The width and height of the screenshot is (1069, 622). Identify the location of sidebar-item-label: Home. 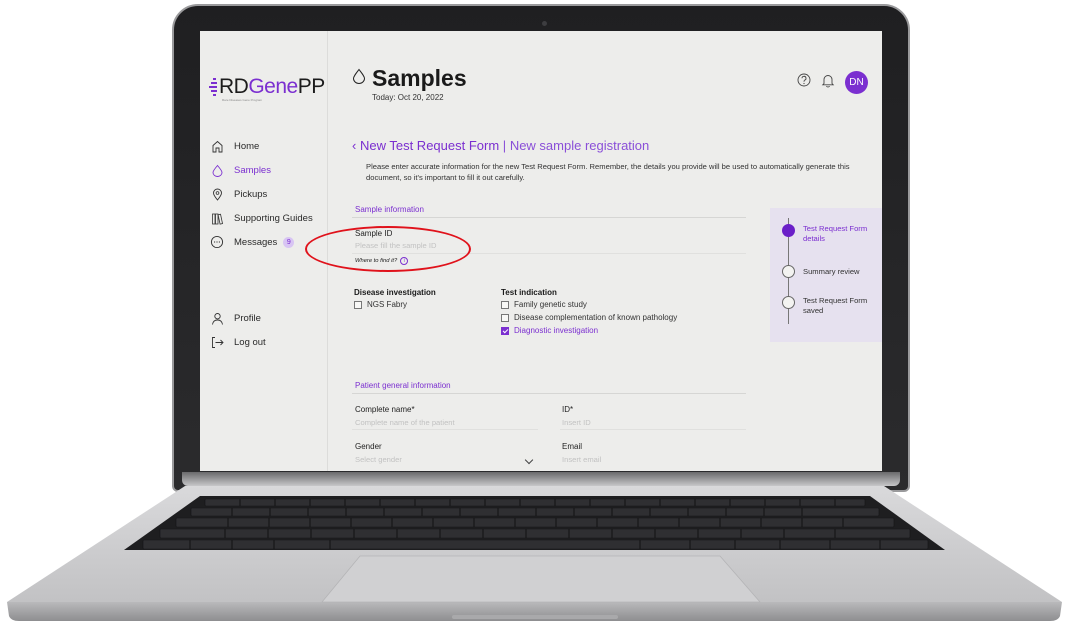
(247, 146).